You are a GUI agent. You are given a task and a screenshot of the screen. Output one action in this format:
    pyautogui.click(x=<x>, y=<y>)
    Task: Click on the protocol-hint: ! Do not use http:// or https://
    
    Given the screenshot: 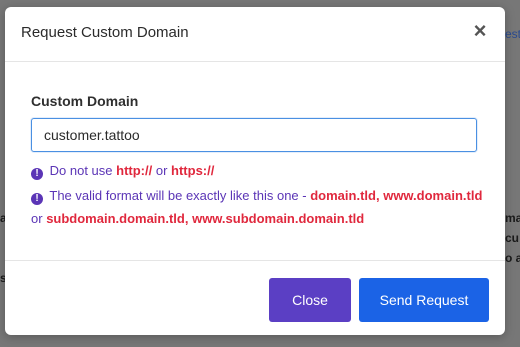 What is the action you would take?
    pyautogui.click(x=122, y=170)
    